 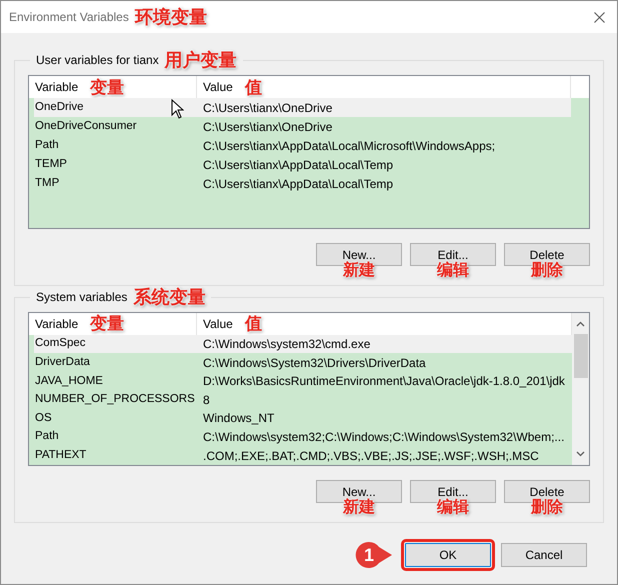 I want to click on dialog-button: Cancel, so click(x=544, y=555).